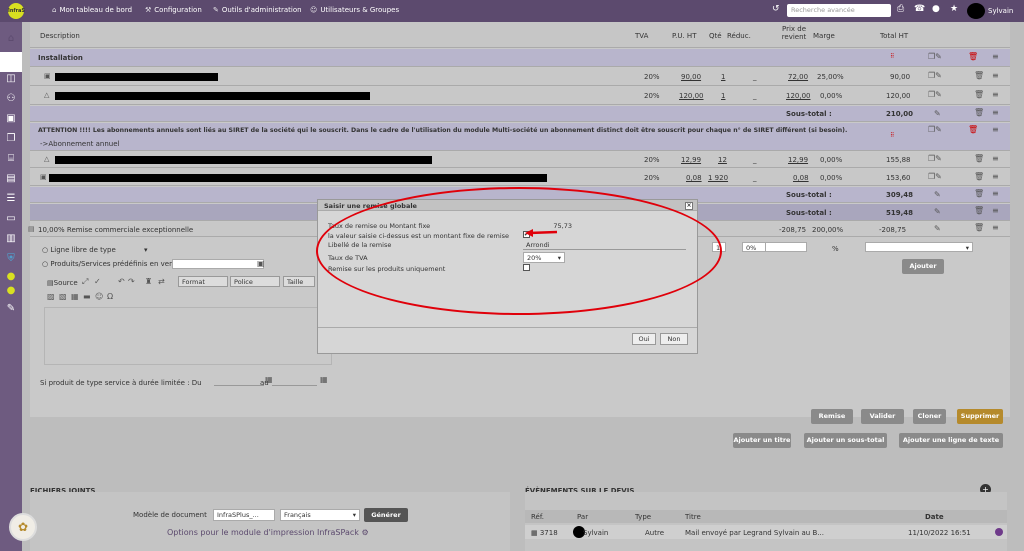 Image resolution: width=1024 pixels, height=551 pixels. What do you see at coordinates (11, 139) in the screenshot?
I see `documents-icon: ❐` at bounding box center [11, 139].